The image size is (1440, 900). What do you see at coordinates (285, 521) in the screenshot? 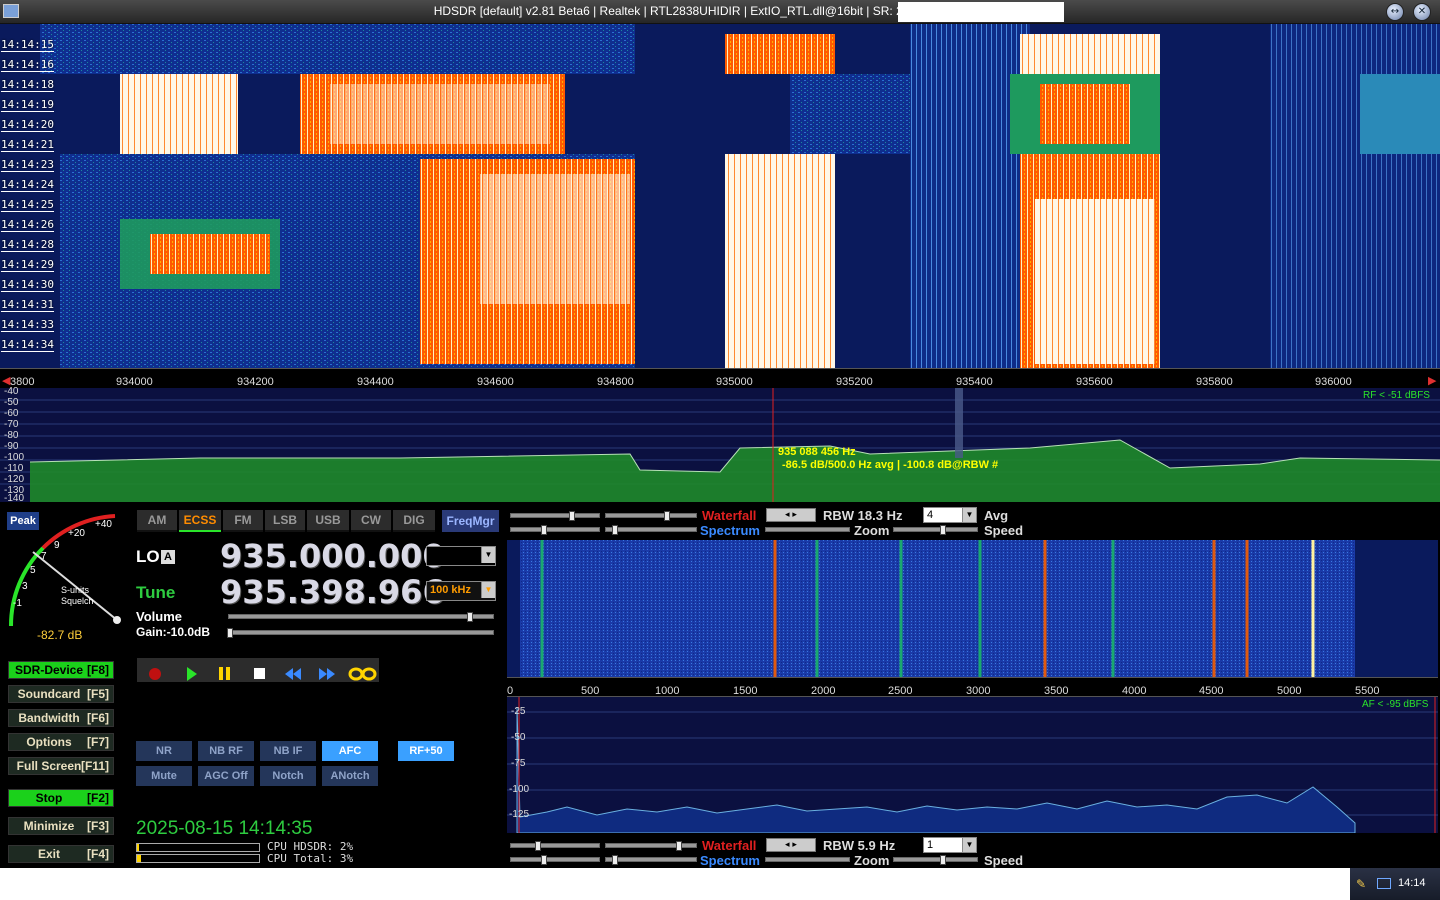
I see `mode-lsb-button: LSB` at bounding box center [285, 521].